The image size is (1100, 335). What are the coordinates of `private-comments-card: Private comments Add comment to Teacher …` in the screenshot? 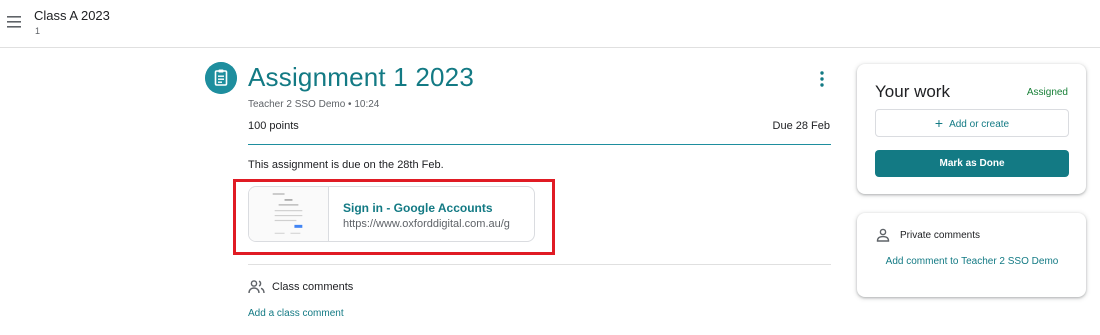 It's located at (971, 255).